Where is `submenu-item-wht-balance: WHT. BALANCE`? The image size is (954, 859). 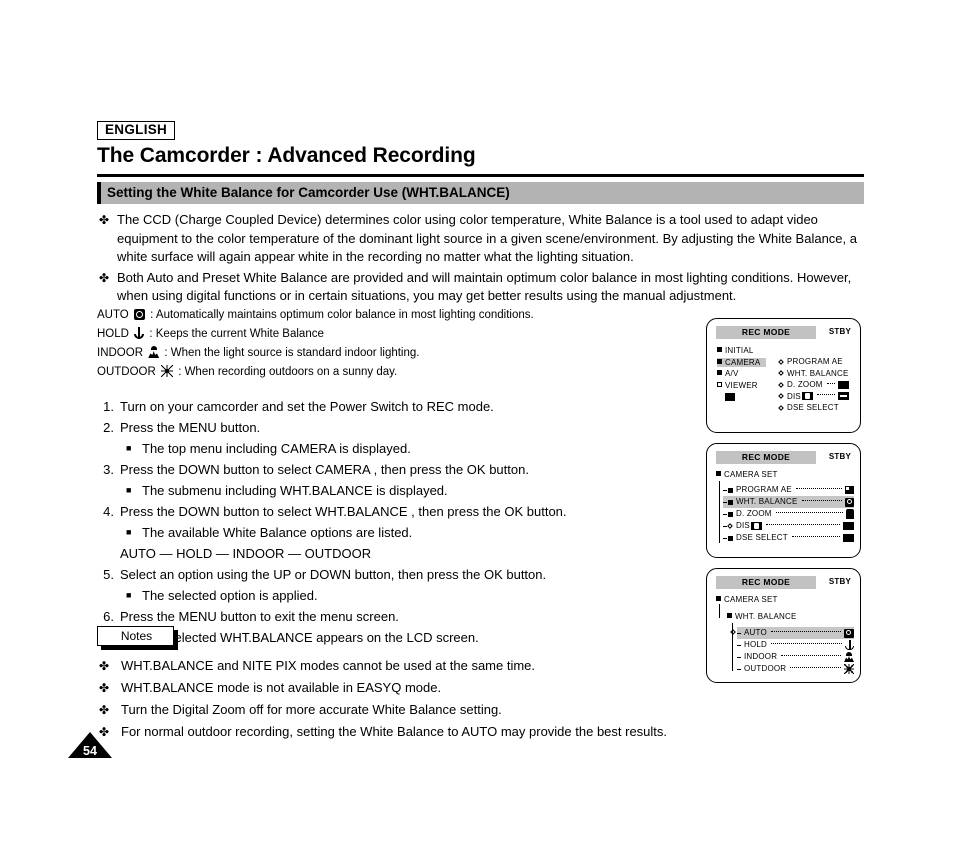
submenu-item-wht-balance: WHT. BALANCE is located at coordinates (813, 374).